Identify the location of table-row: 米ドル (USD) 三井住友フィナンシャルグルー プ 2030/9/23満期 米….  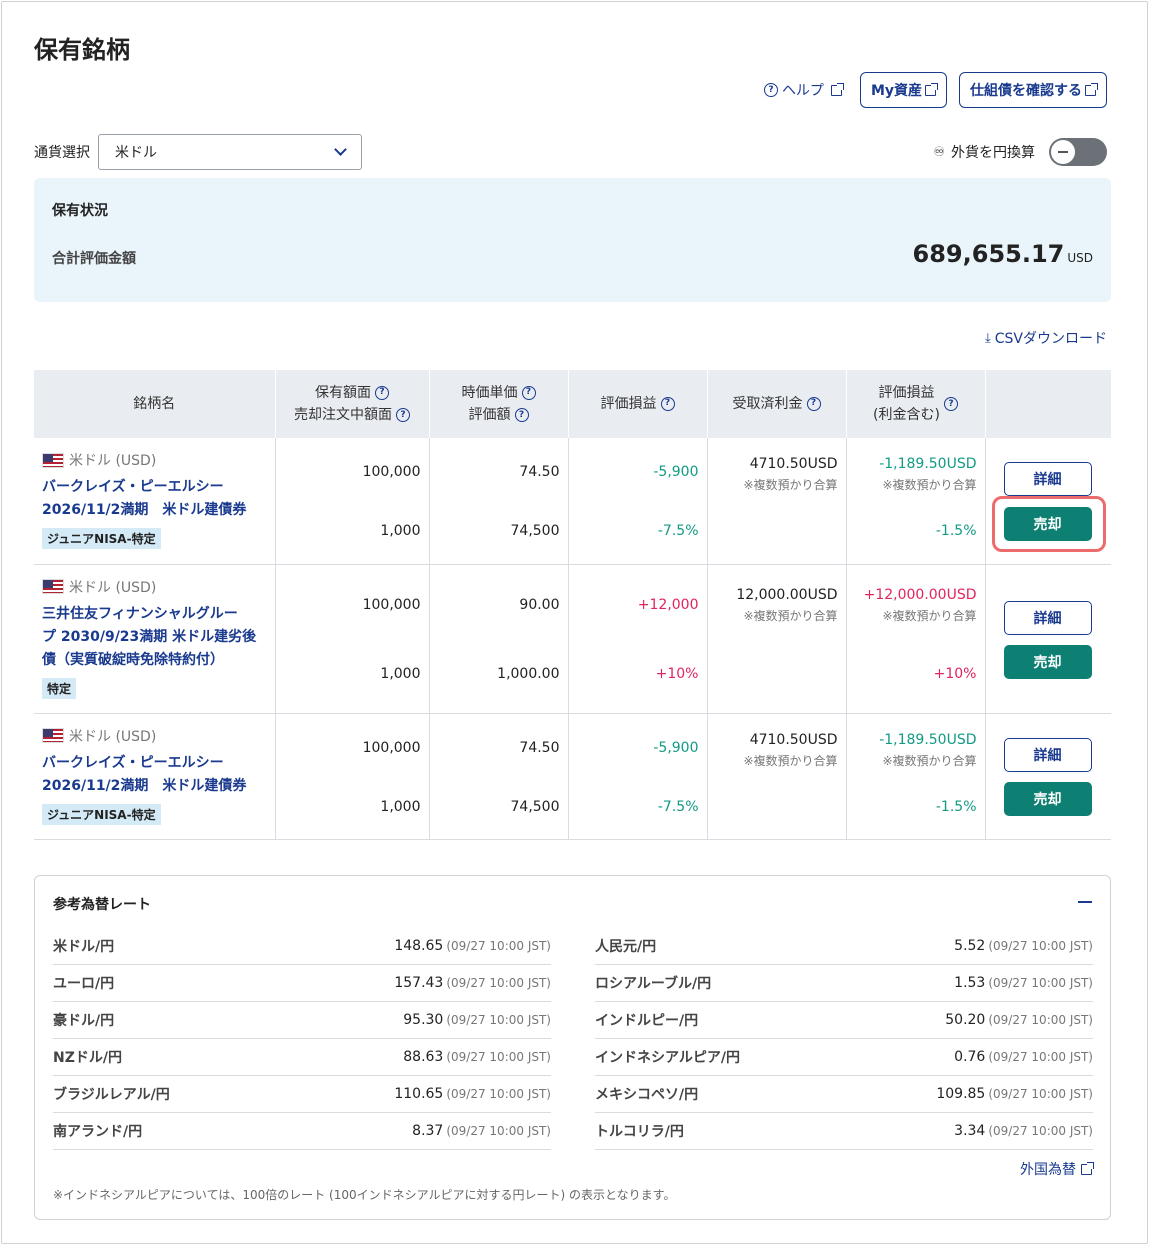
(572, 639).